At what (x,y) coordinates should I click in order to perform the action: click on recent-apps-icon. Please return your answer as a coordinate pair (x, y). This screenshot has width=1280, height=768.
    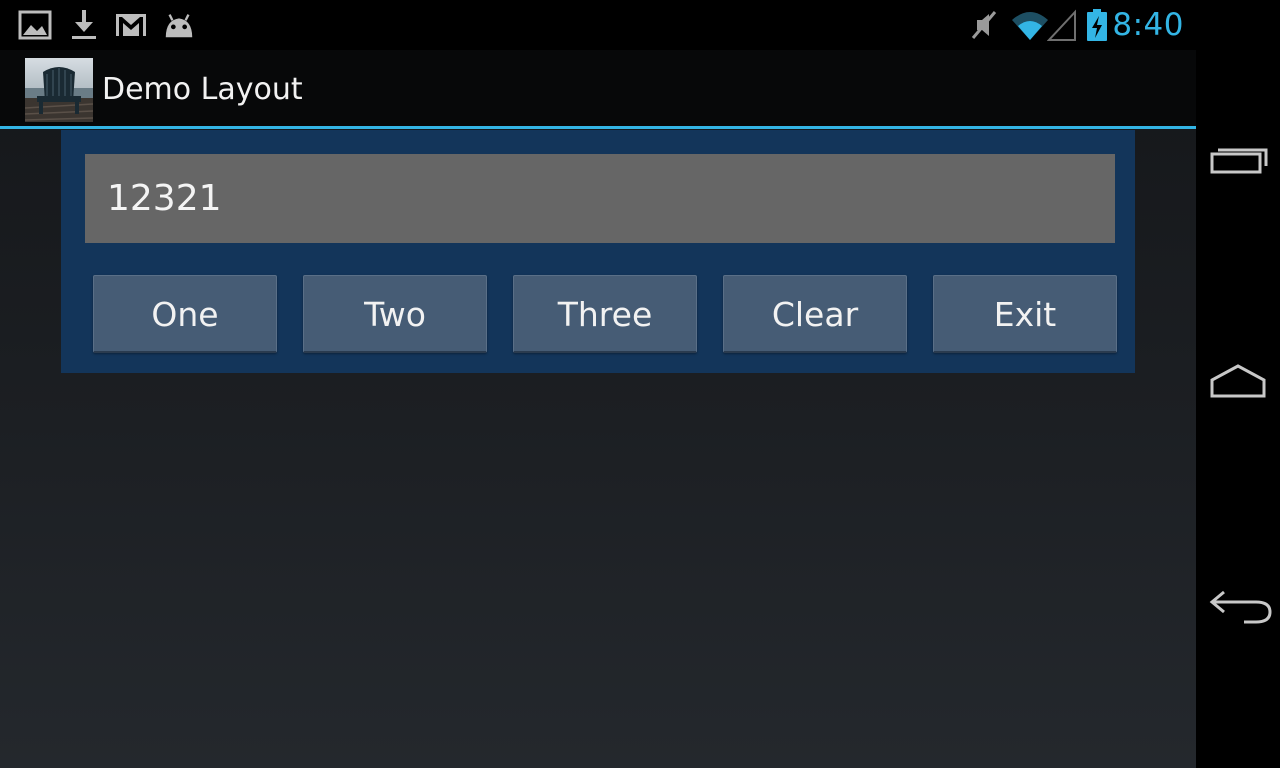
    Looking at the image, I should click on (1238, 162).